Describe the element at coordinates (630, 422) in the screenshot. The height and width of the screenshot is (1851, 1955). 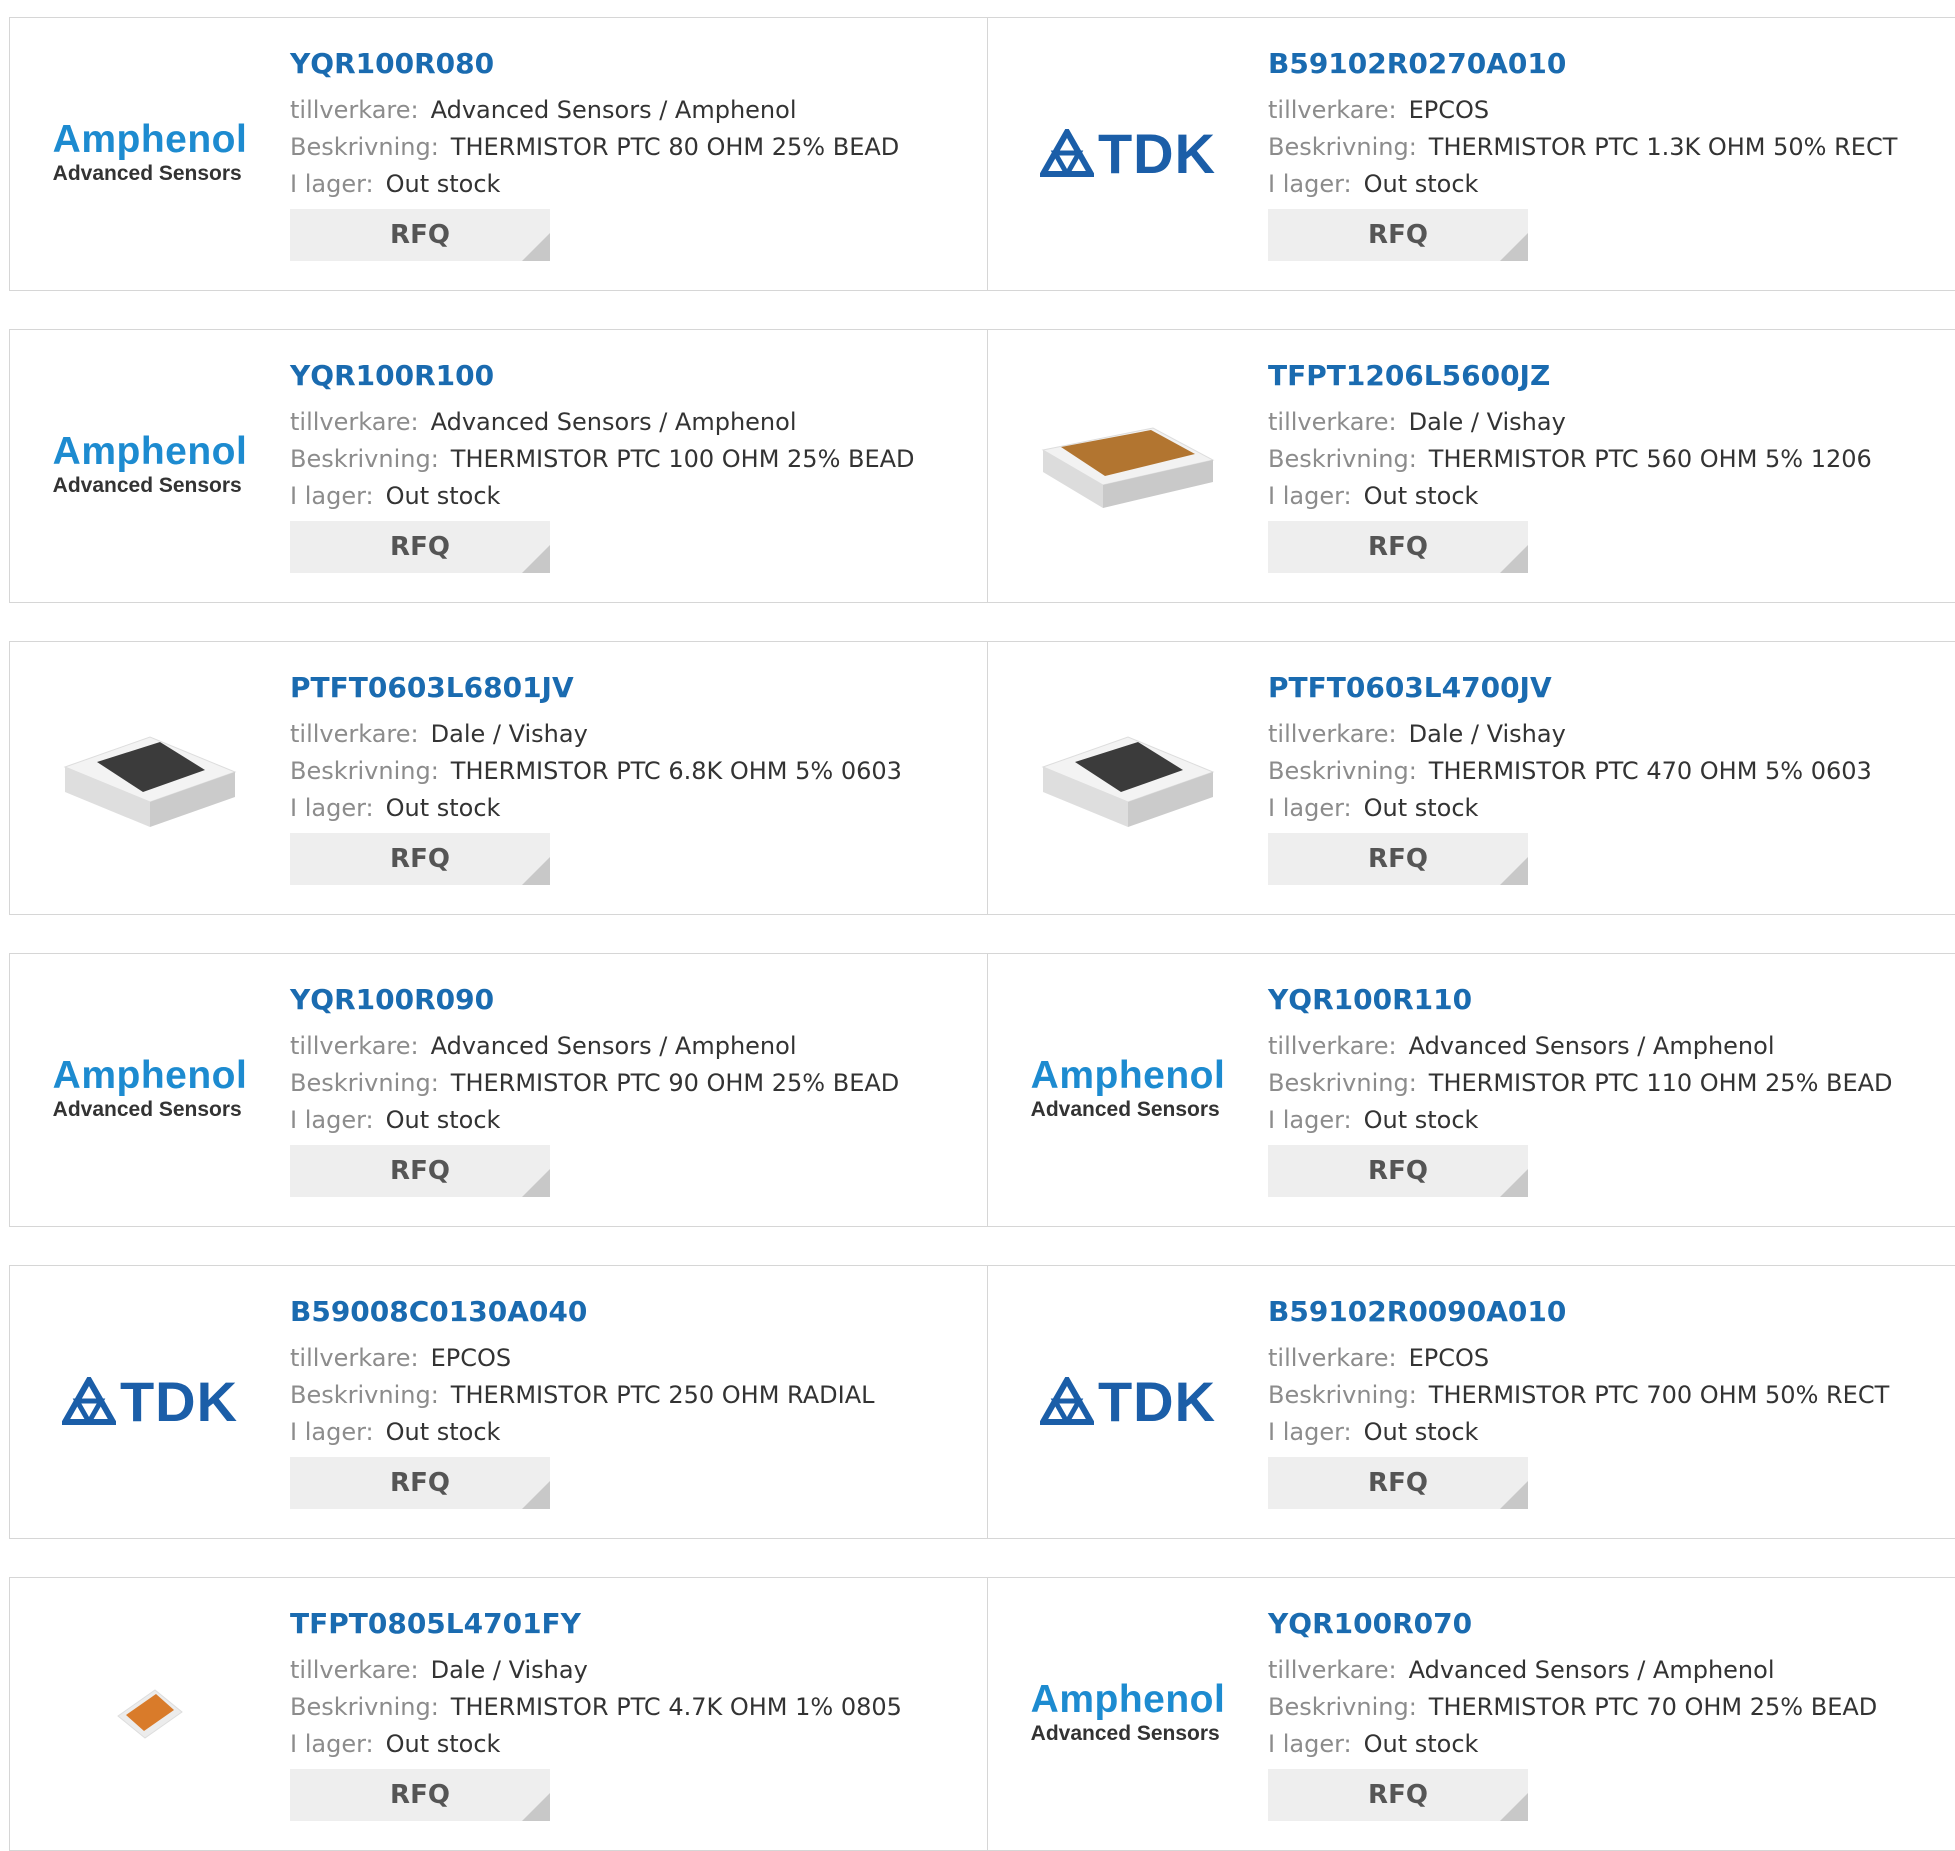
I see `manufacturer-row: tillverkare: Advanced Sensors / Amphenol` at that location.